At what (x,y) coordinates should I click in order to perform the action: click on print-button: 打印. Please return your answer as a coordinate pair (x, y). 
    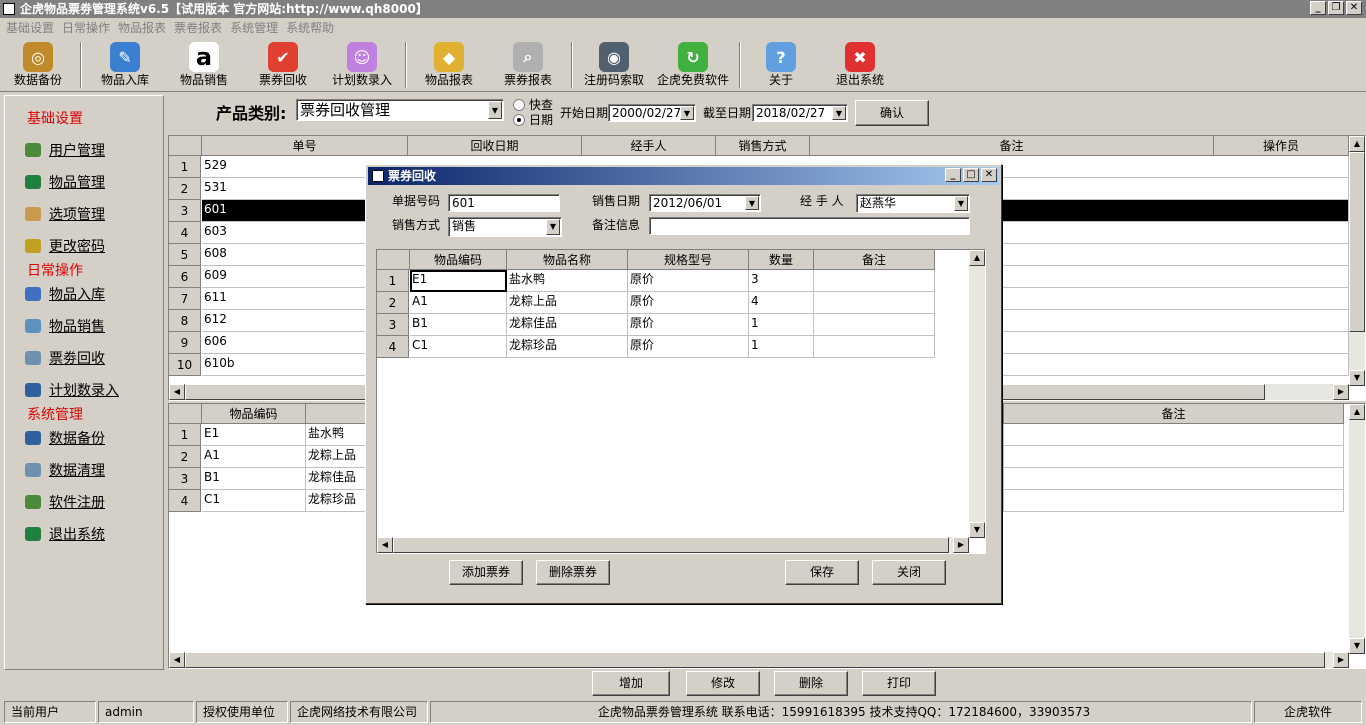
    Looking at the image, I should click on (899, 683).